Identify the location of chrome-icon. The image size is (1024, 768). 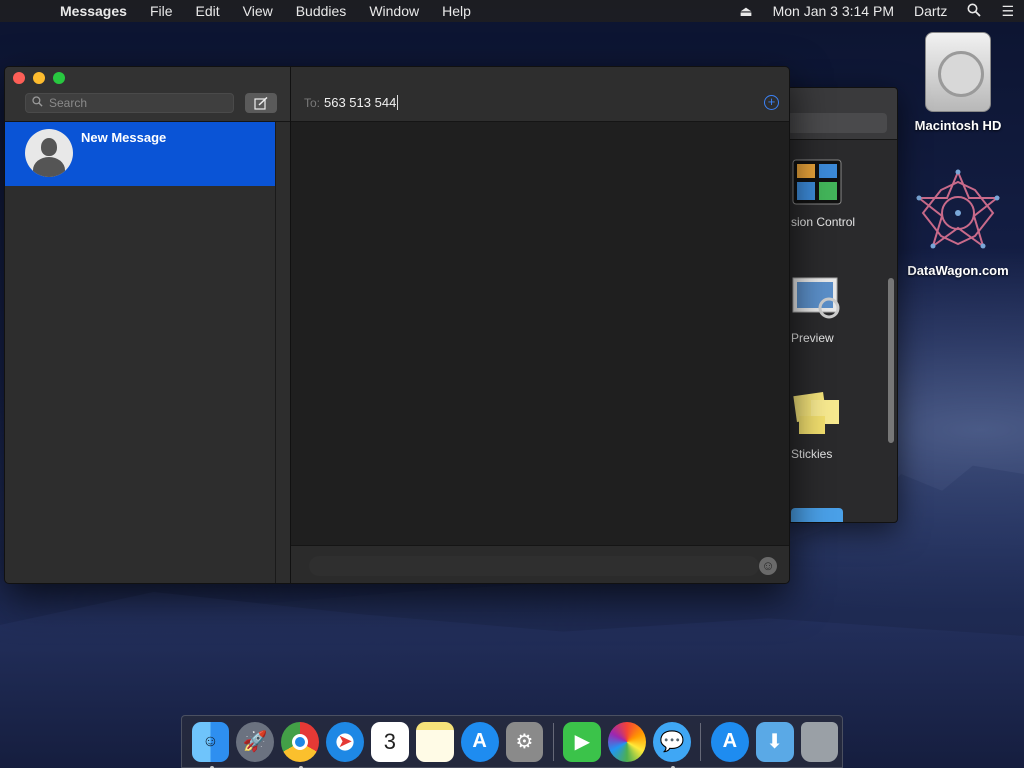
(300, 744).